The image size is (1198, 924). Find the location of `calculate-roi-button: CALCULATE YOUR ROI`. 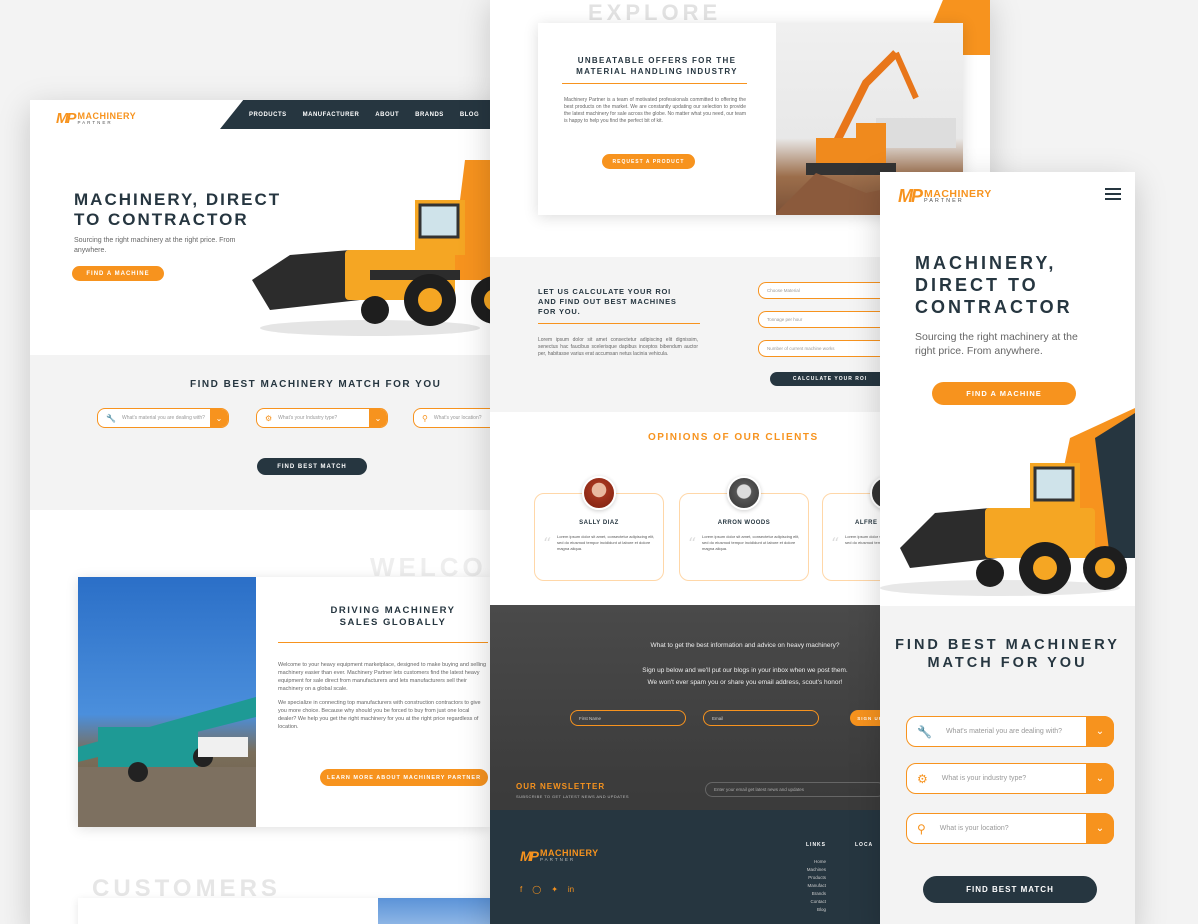

calculate-roi-button: CALCULATE YOUR ROI is located at coordinates (830, 379).